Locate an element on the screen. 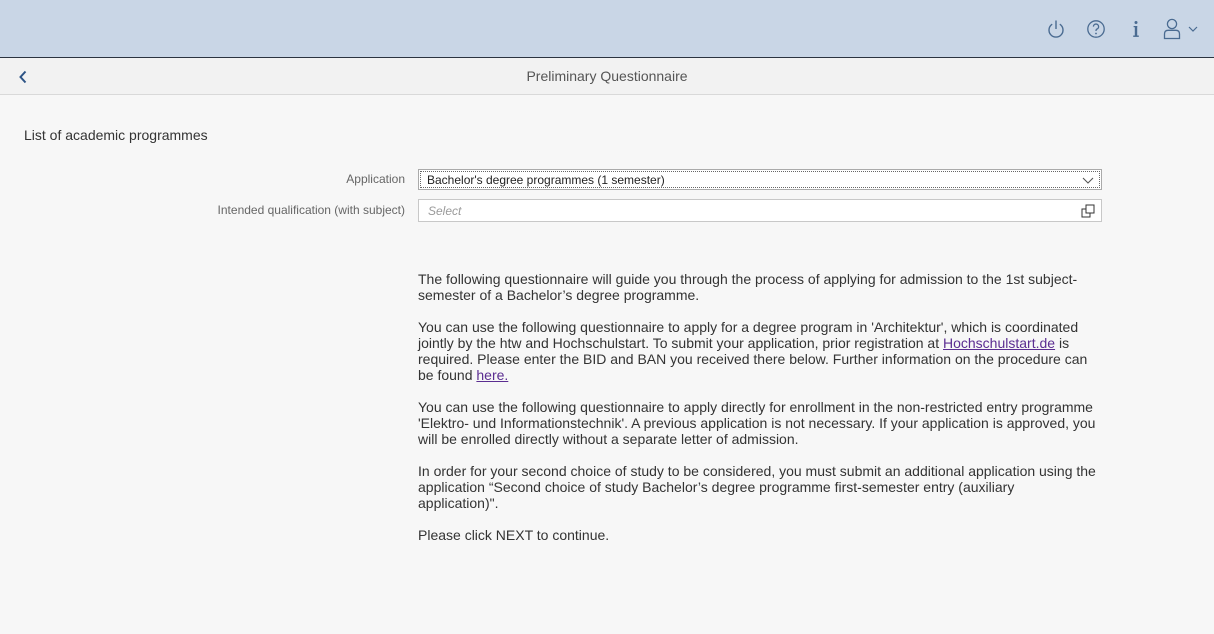 Image resolution: width=1214 pixels, height=634 pixels. help-icon is located at coordinates (1096, 29).